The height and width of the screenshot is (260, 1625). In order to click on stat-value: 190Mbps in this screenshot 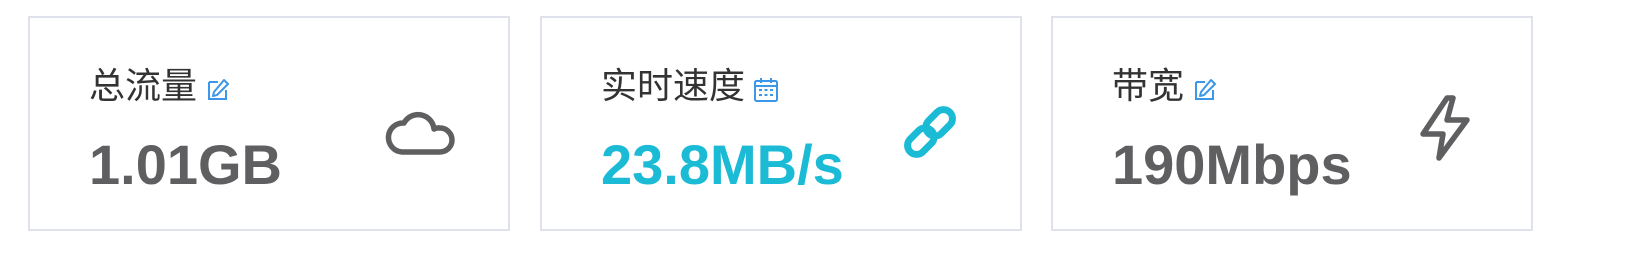, I will do `click(1232, 164)`.